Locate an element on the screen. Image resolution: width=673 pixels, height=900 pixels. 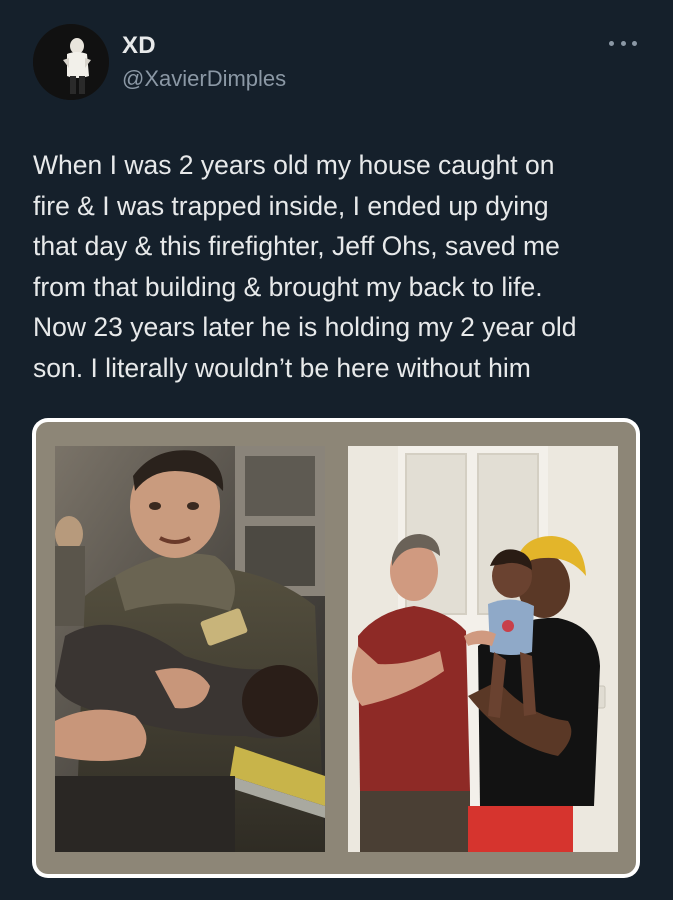
more-options-icon is located at coordinates (623, 43).